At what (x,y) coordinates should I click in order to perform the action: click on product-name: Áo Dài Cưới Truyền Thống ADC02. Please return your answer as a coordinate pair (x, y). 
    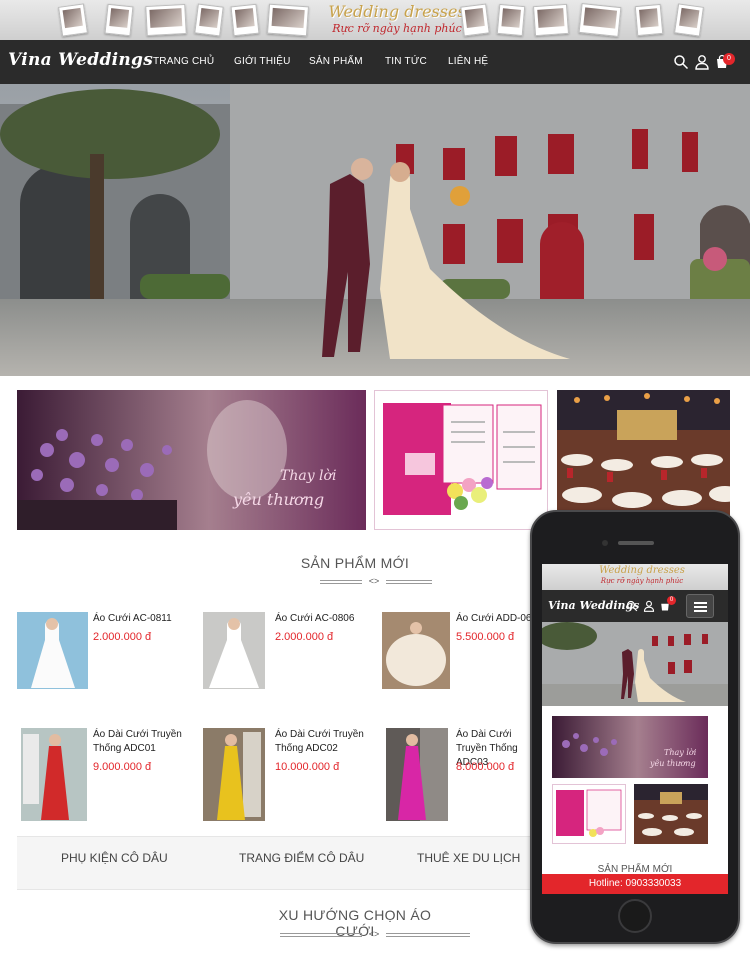
    Looking at the image, I should click on (324, 742).